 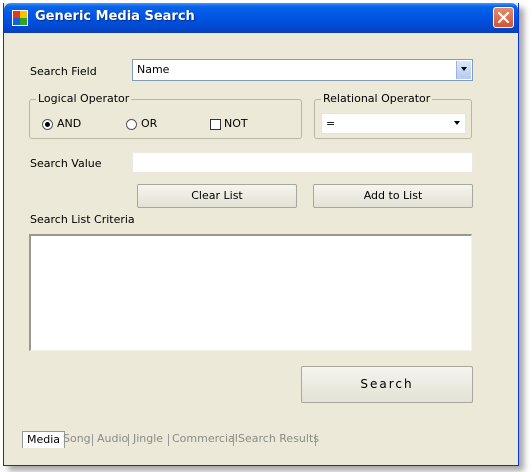 I want to click on tab-media: Media, so click(x=44, y=439).